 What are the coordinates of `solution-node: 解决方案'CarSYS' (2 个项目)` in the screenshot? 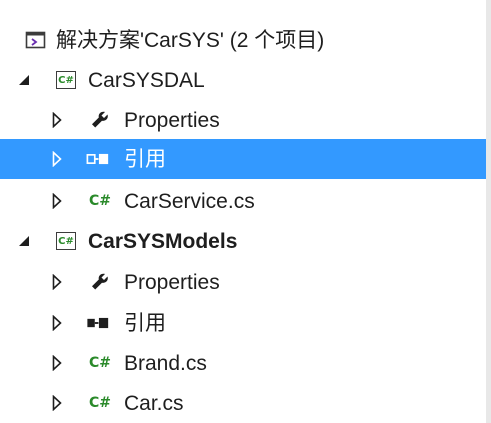 It's located at (243, 40).